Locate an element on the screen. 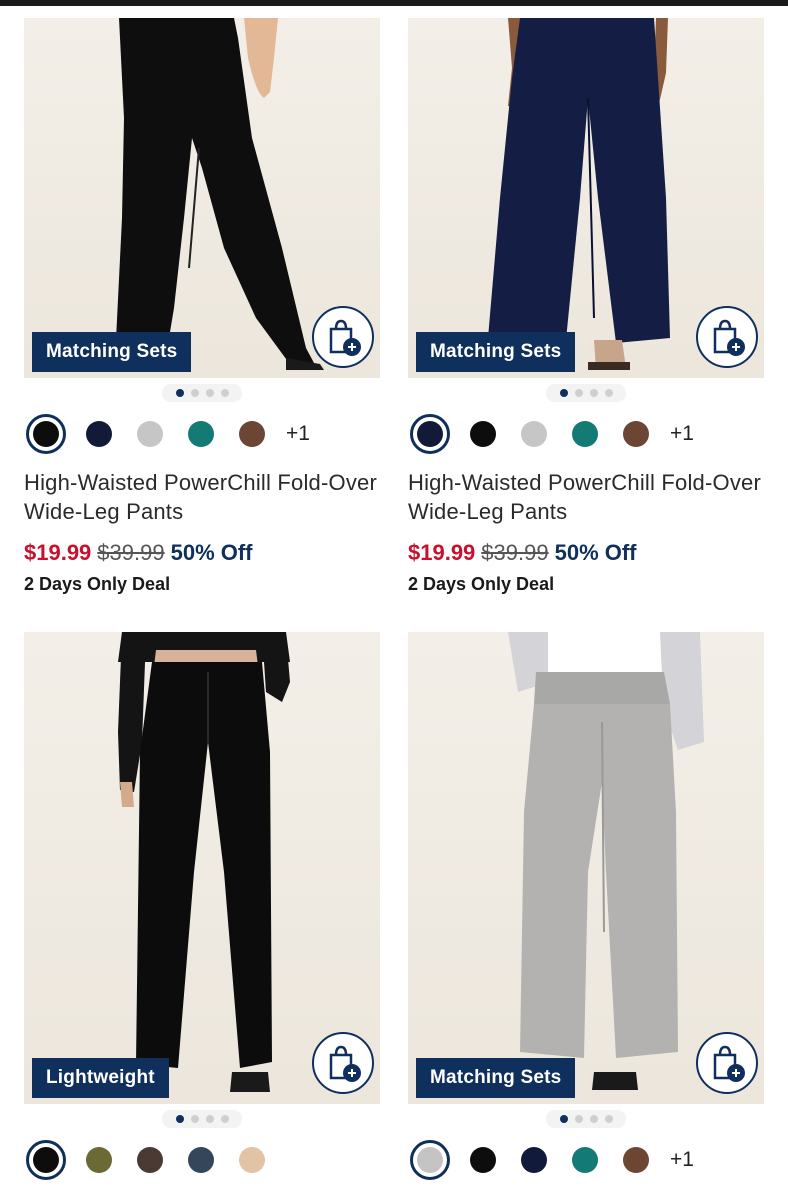 This screenshot has height=1202, width=788. color-swatches is located at coordinates (202, 1160).